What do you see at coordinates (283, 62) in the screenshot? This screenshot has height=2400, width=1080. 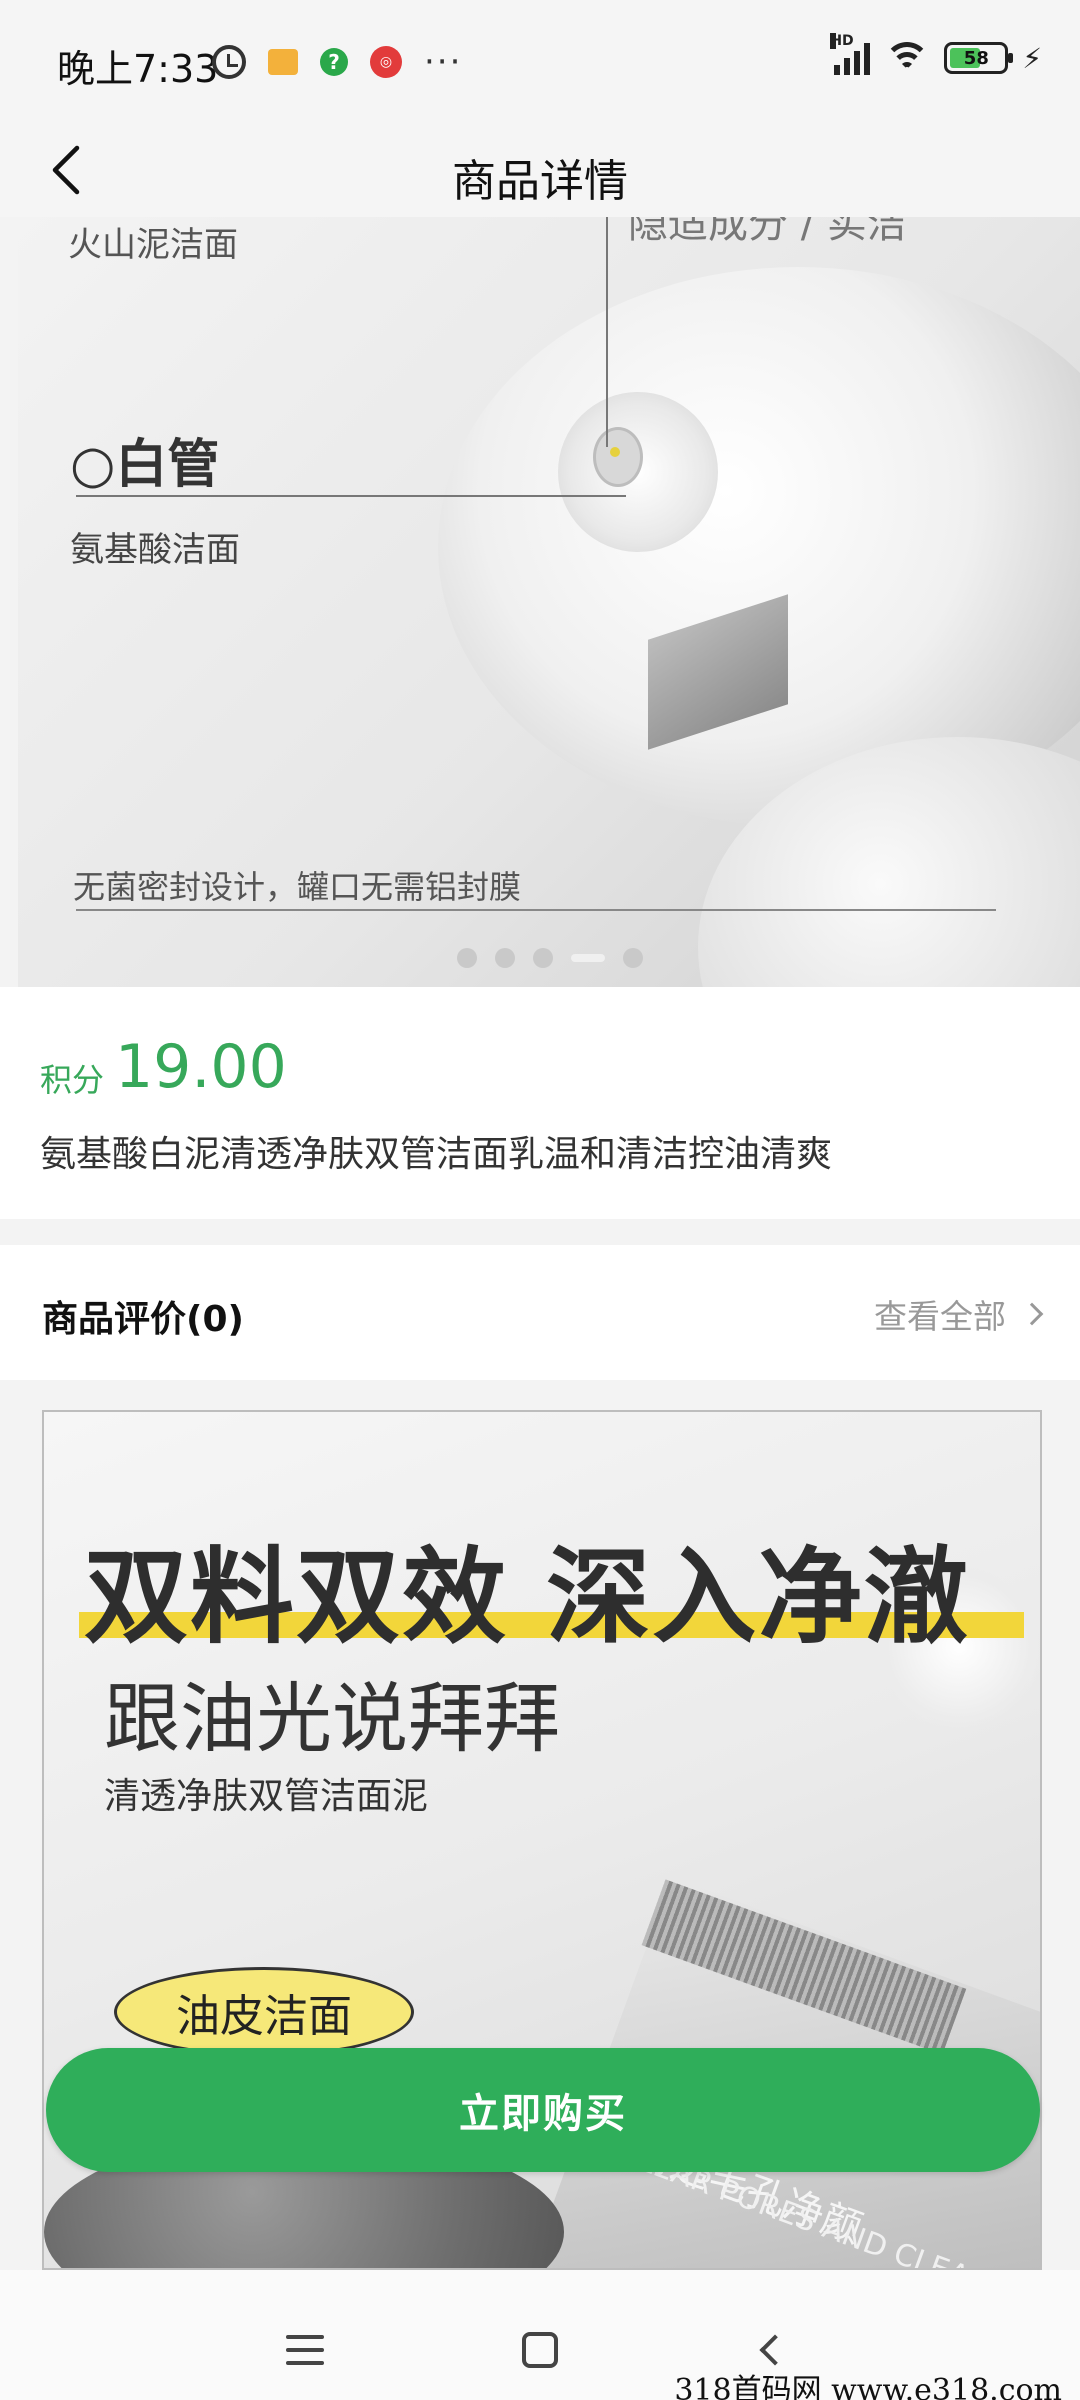 I see `message-icon` at bounding box center [283, 62].